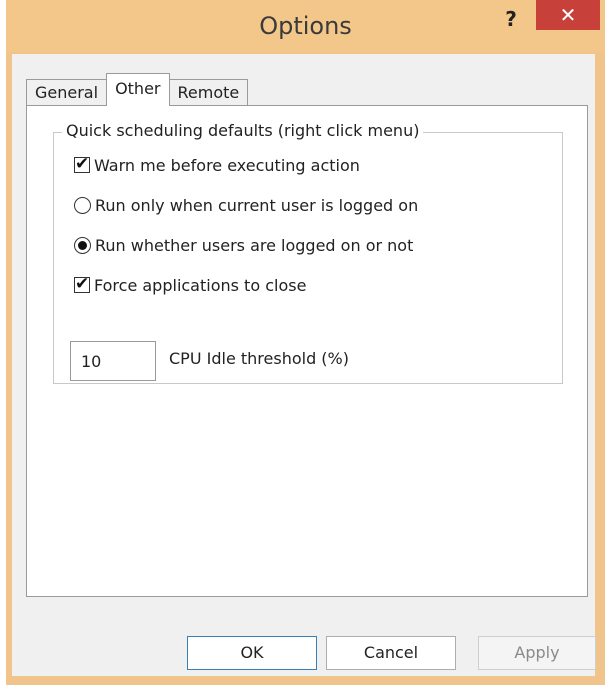 The image size is (605, 685). I want to click on tab-strip: General Other Remote, so click(137, 89).